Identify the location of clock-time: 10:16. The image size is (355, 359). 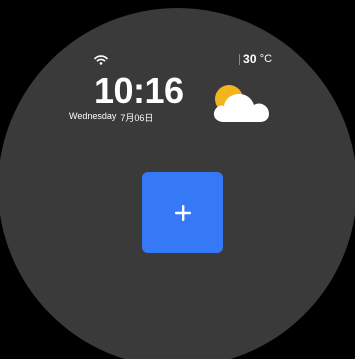
(139, 90).